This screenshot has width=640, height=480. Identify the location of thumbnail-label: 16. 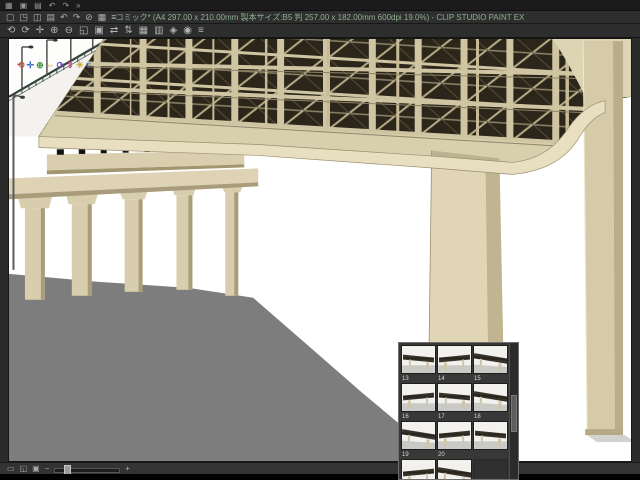
(405, 417).